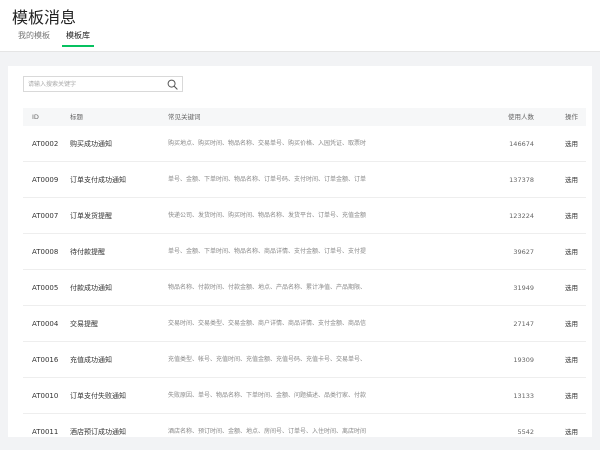 Image resolution: width=600 pixels, height=450 pixels. I want to click on search-box, so click(103, 84).